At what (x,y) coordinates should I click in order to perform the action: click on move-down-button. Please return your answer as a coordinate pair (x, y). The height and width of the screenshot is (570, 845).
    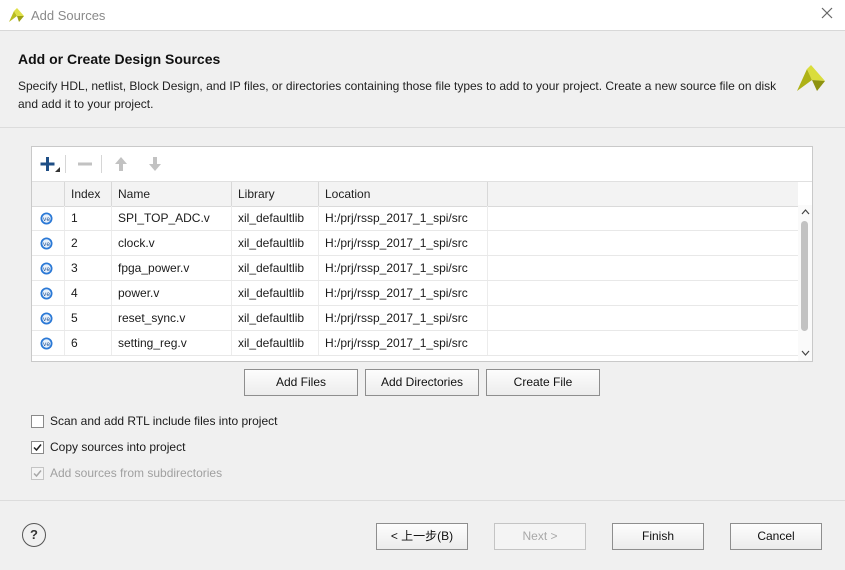
    Looking at the image, I should click on (155, 164).